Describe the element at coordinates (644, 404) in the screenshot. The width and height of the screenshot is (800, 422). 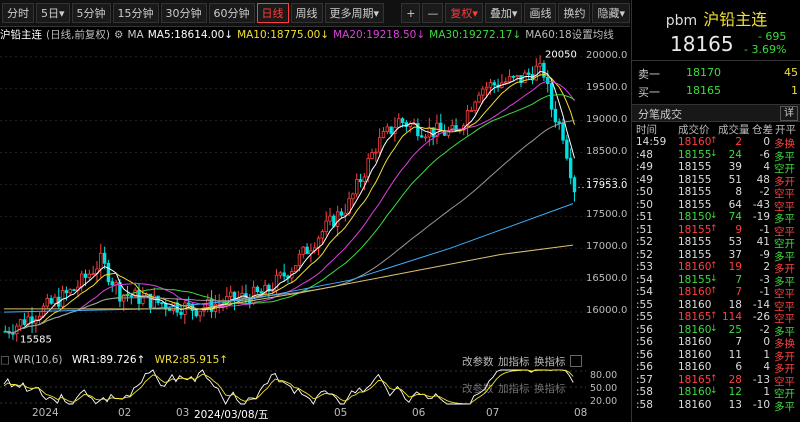
I see `tick-time: :58` at that location.